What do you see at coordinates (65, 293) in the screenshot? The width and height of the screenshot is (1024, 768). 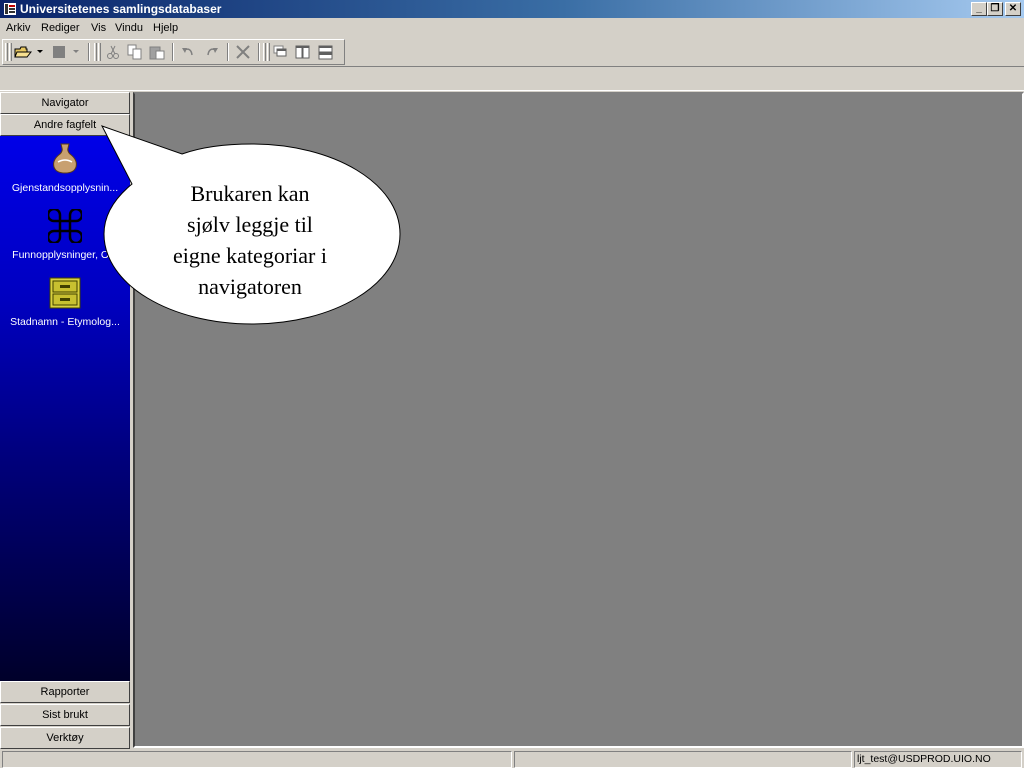 I see `file-cabinet-icon` at bounding box center [65, 293].